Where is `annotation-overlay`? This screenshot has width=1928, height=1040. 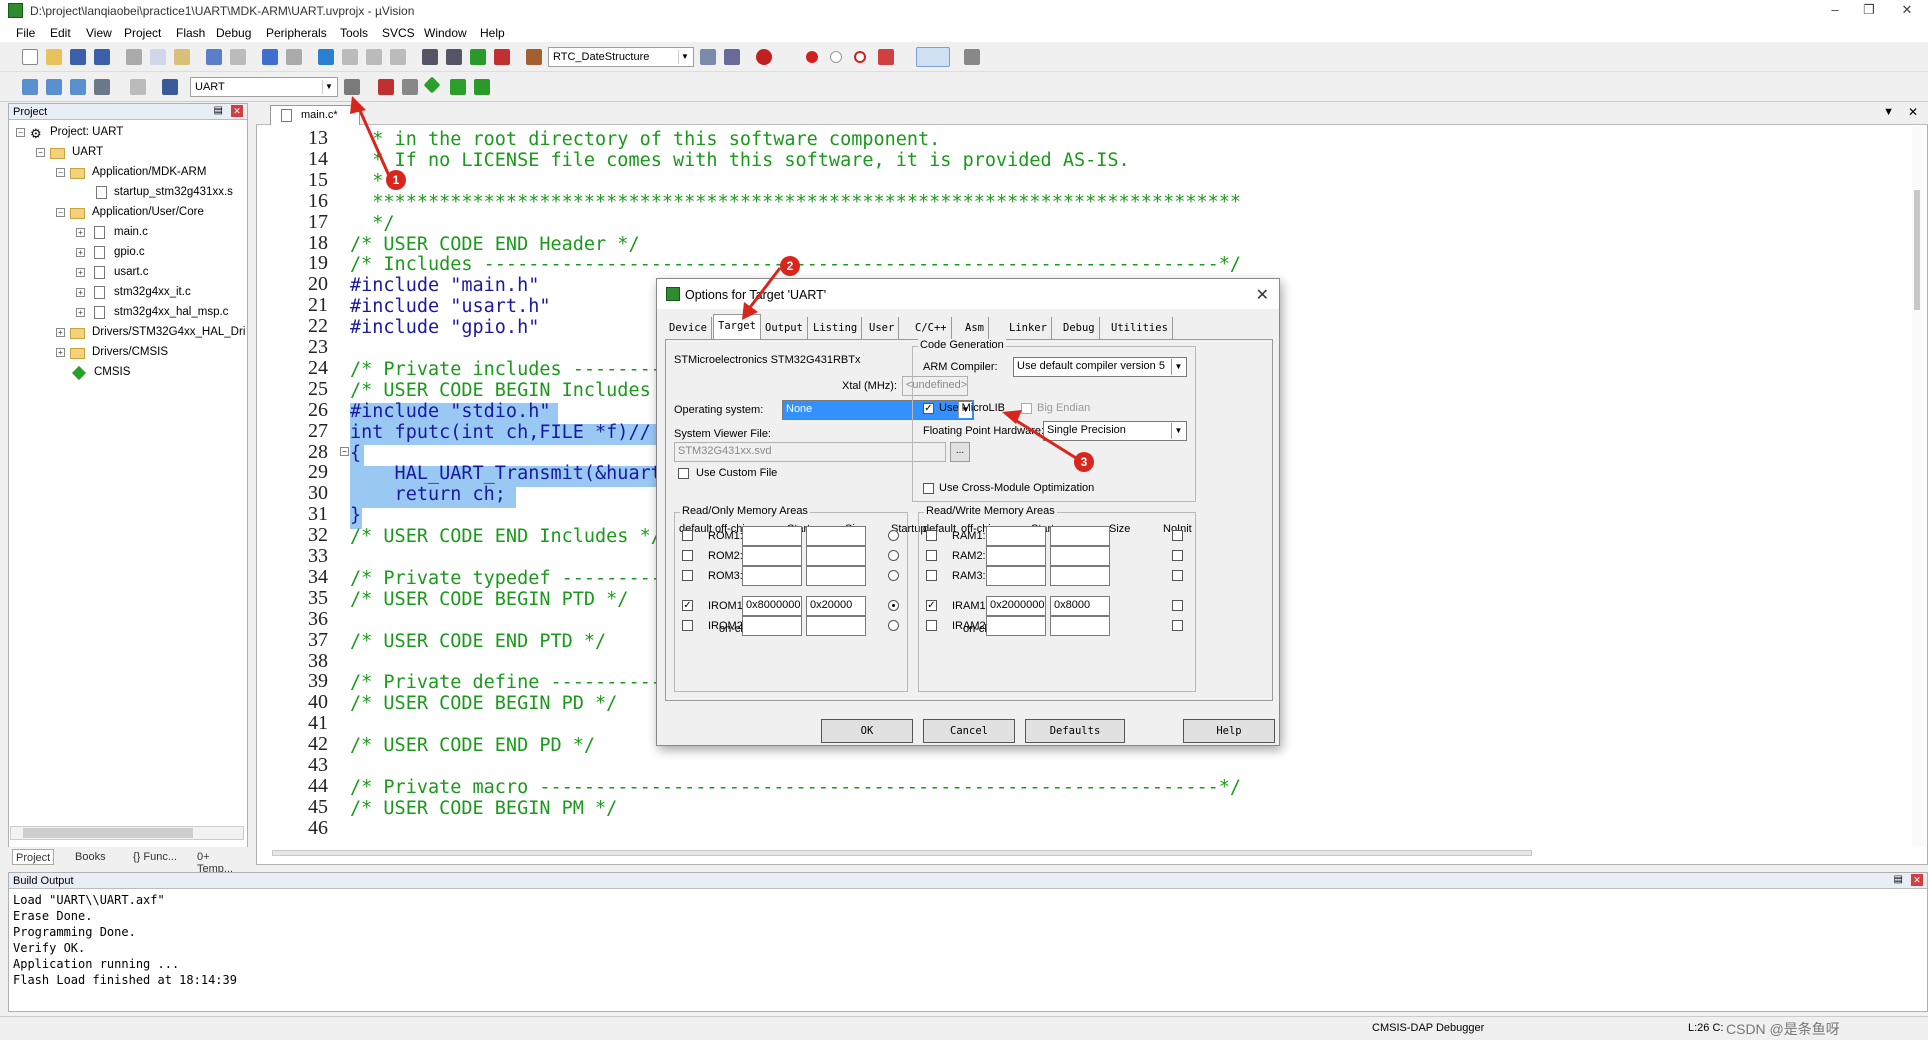 annotation-overlay is located at coordinates (713, 278).